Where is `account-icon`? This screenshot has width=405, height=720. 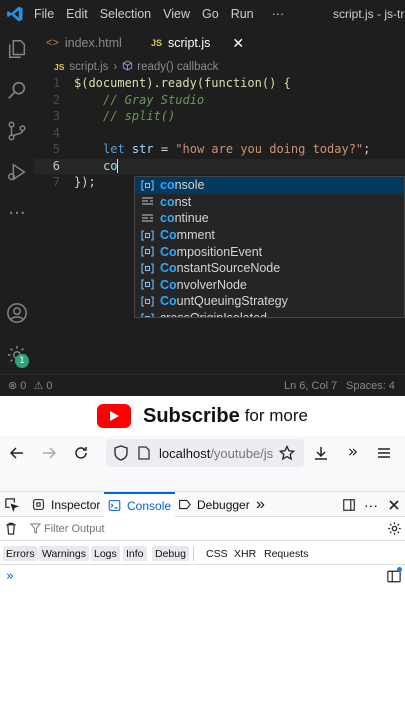
account-icon is located at coordinates (17, 313).